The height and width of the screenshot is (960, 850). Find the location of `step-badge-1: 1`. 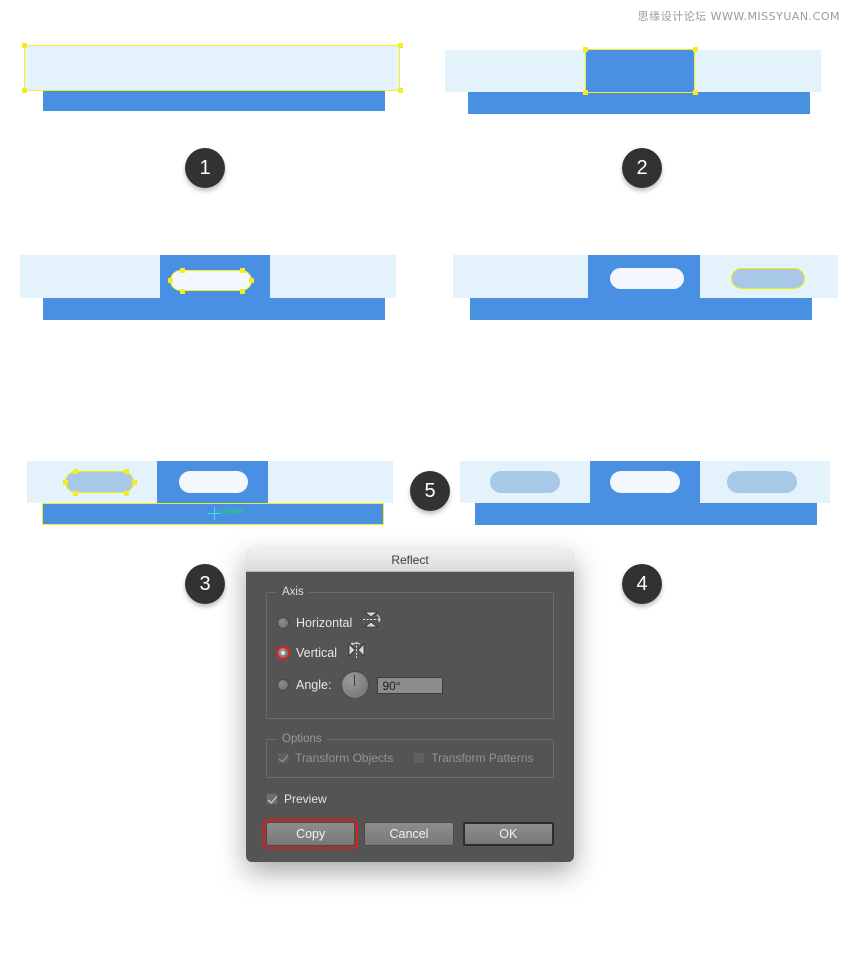

step-badge-1: 1 is located at coordinates (205, 168).